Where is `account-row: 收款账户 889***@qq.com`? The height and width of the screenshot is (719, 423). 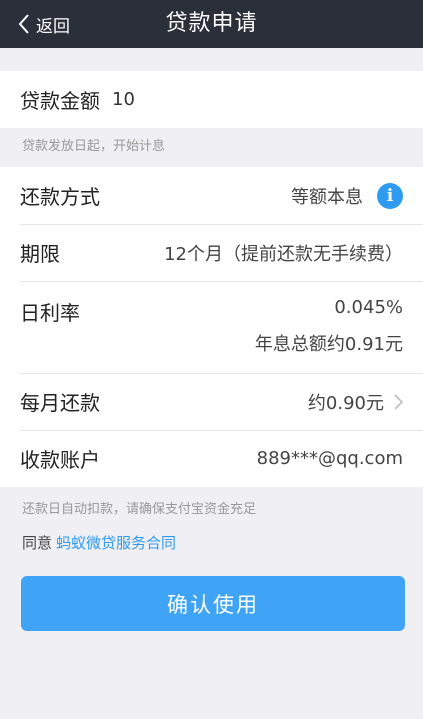 account-row: 收款账户 889***@qq.com is located at coordinates (211, 458).